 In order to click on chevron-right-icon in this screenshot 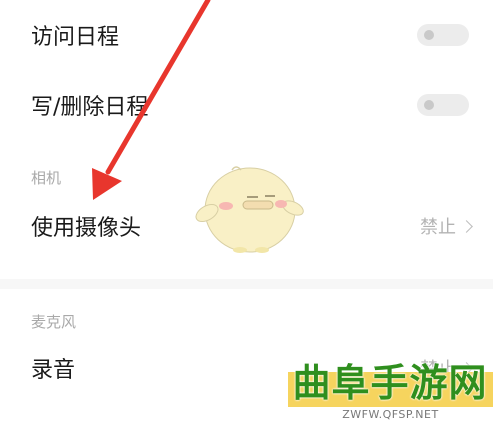, I will do `click(466, 226)`.